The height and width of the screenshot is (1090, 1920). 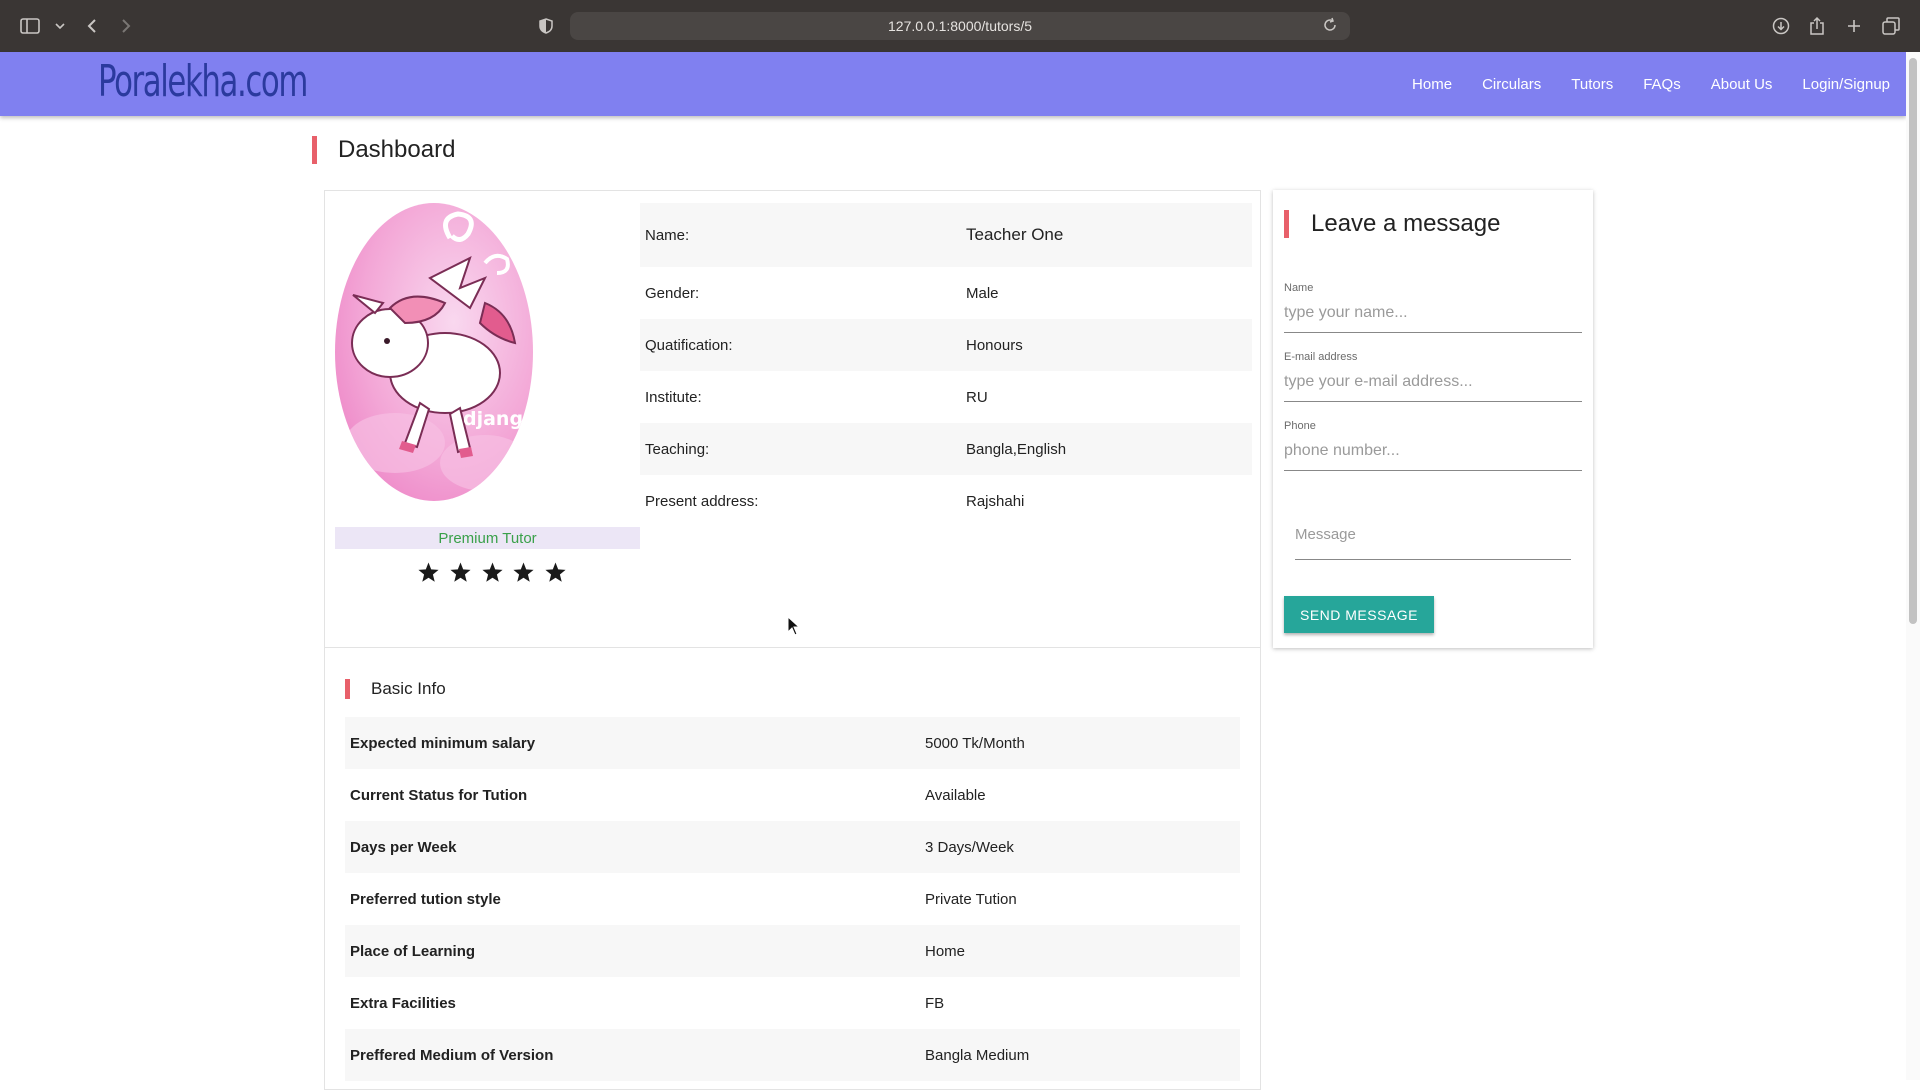 I want to click on page-scrollbar-thumb, so click(x=1913, y=341).